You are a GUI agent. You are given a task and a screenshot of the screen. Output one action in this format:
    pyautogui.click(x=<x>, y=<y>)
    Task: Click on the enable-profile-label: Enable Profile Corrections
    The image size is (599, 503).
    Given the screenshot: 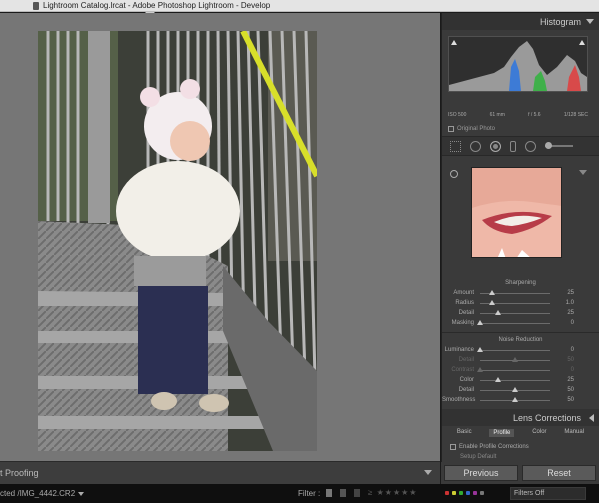 What is the action you would take?
    pyautogui.click(x=494, y=447)
    